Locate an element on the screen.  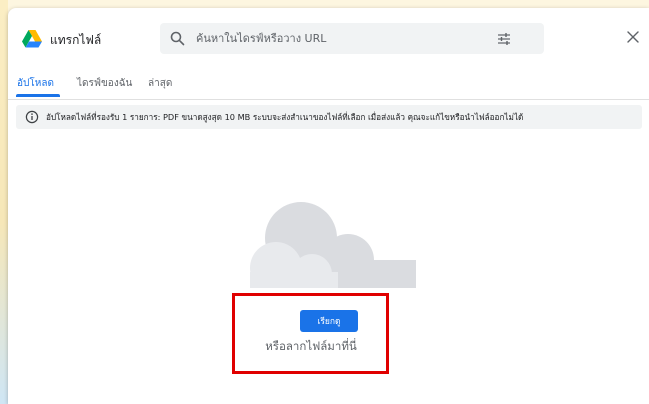
filter-icon is located at coordinates (504, 39).